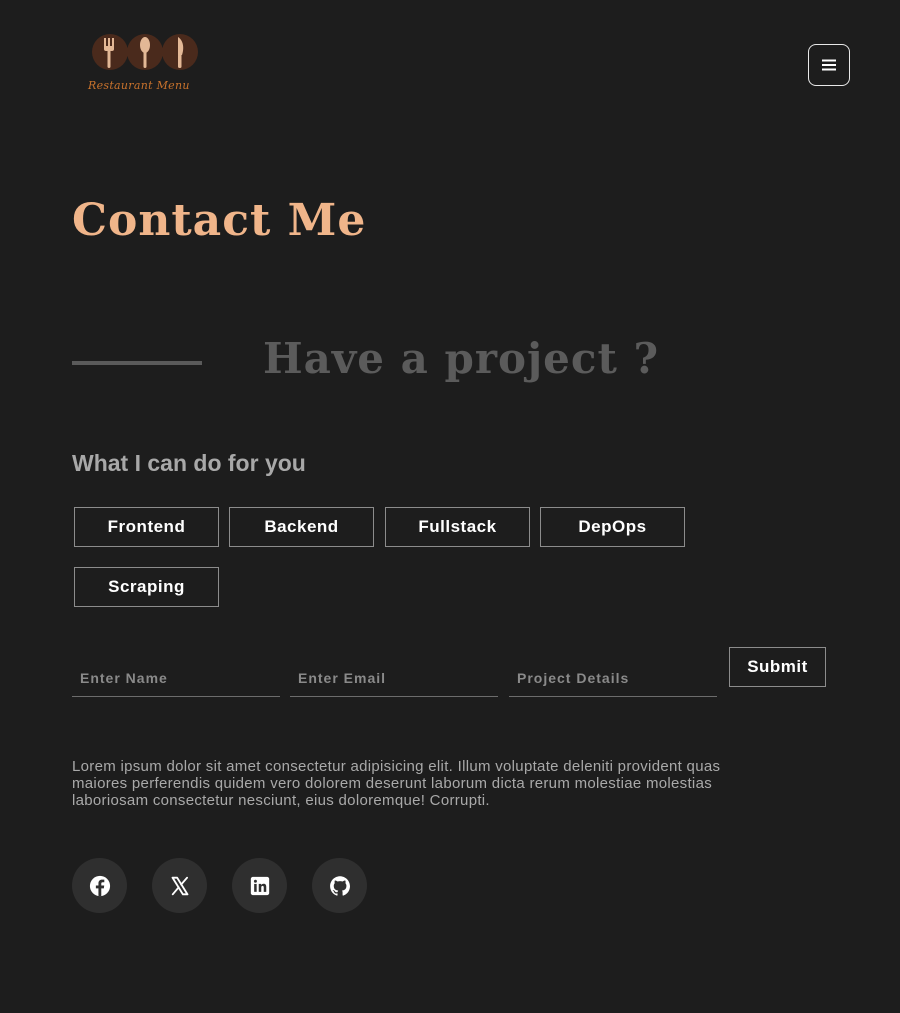  I want to click on logo: Restaurant Menu, so click(147, 64).